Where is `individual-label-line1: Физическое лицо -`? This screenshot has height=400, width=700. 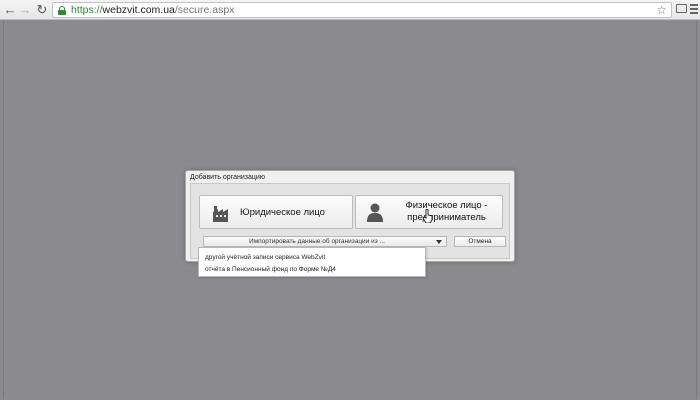 individual-label-line1: Физическое лицо - is located at coordinates (446, 205).